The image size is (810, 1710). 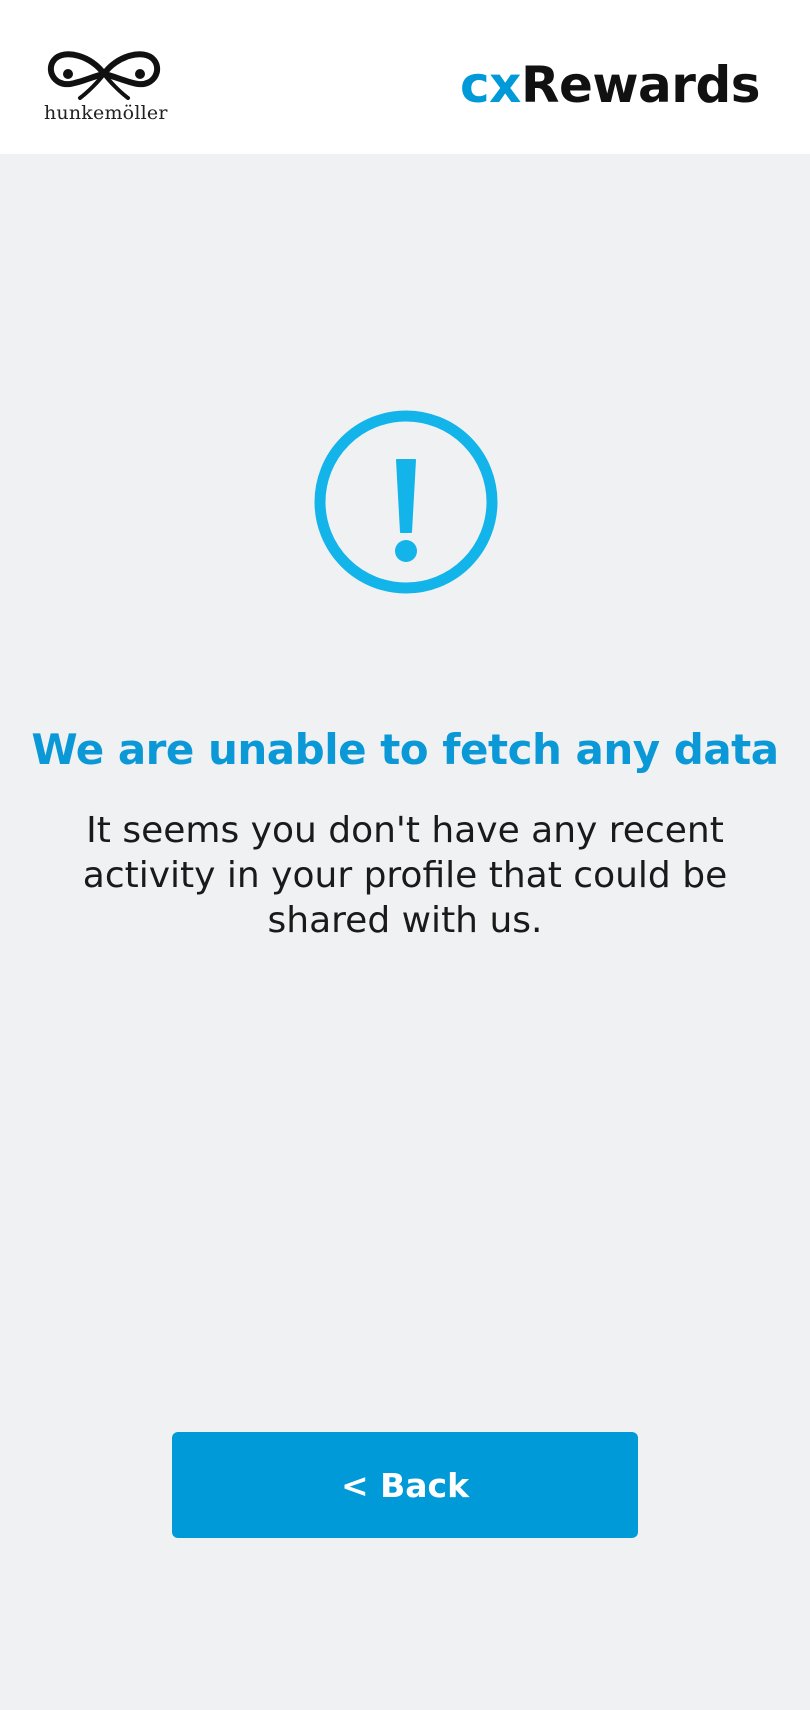 What do you see at coordinates (405, 749) in the screenshot?
I see `error-title: We are unable to fetch any data` at bounding box center [405, 749].